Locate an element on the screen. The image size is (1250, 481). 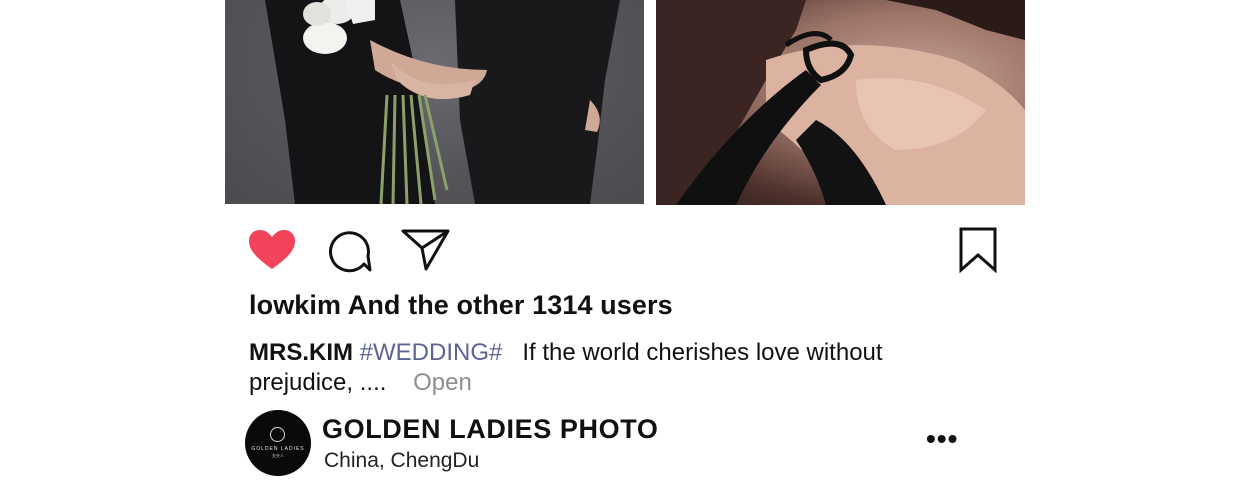
photo-shoulder-illustration is located at coordinates (840, 102).